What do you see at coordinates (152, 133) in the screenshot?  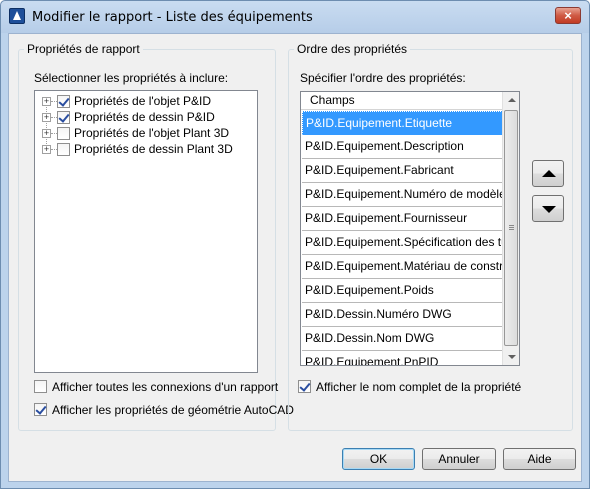 I see `tree-item-label: Propriétés de l'objet Plant 3D` at bounding box center [152, 133].